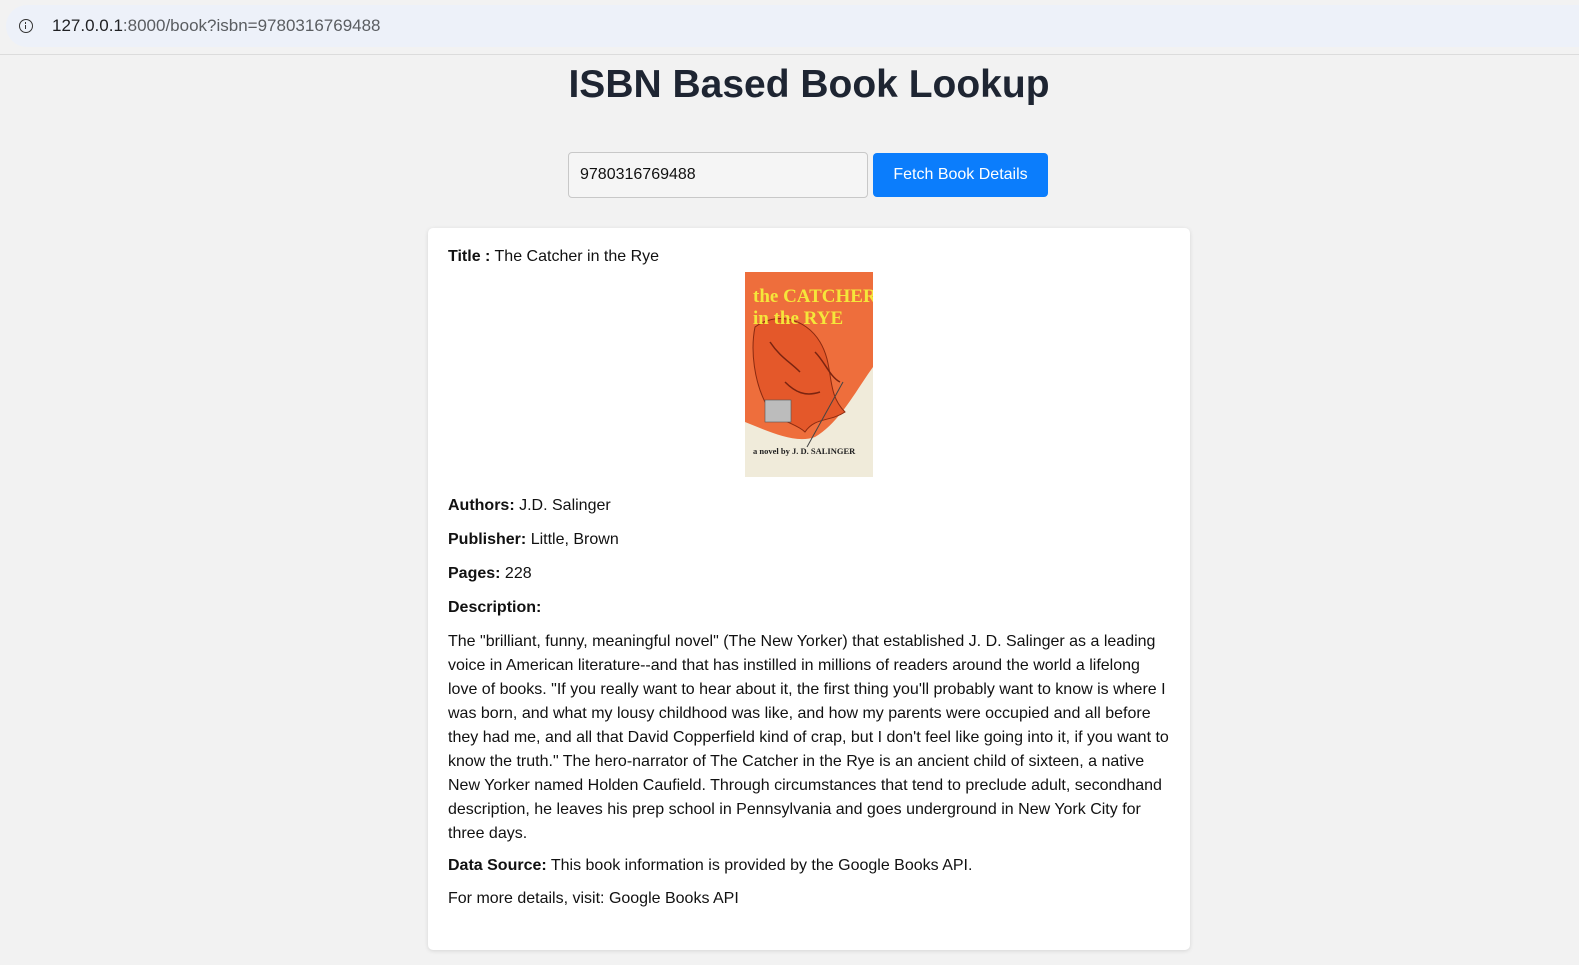  Describe the element at coordinates (809, 84) in the screenshot. I see `page-title: ISBN Based Book Lookup` at that location.